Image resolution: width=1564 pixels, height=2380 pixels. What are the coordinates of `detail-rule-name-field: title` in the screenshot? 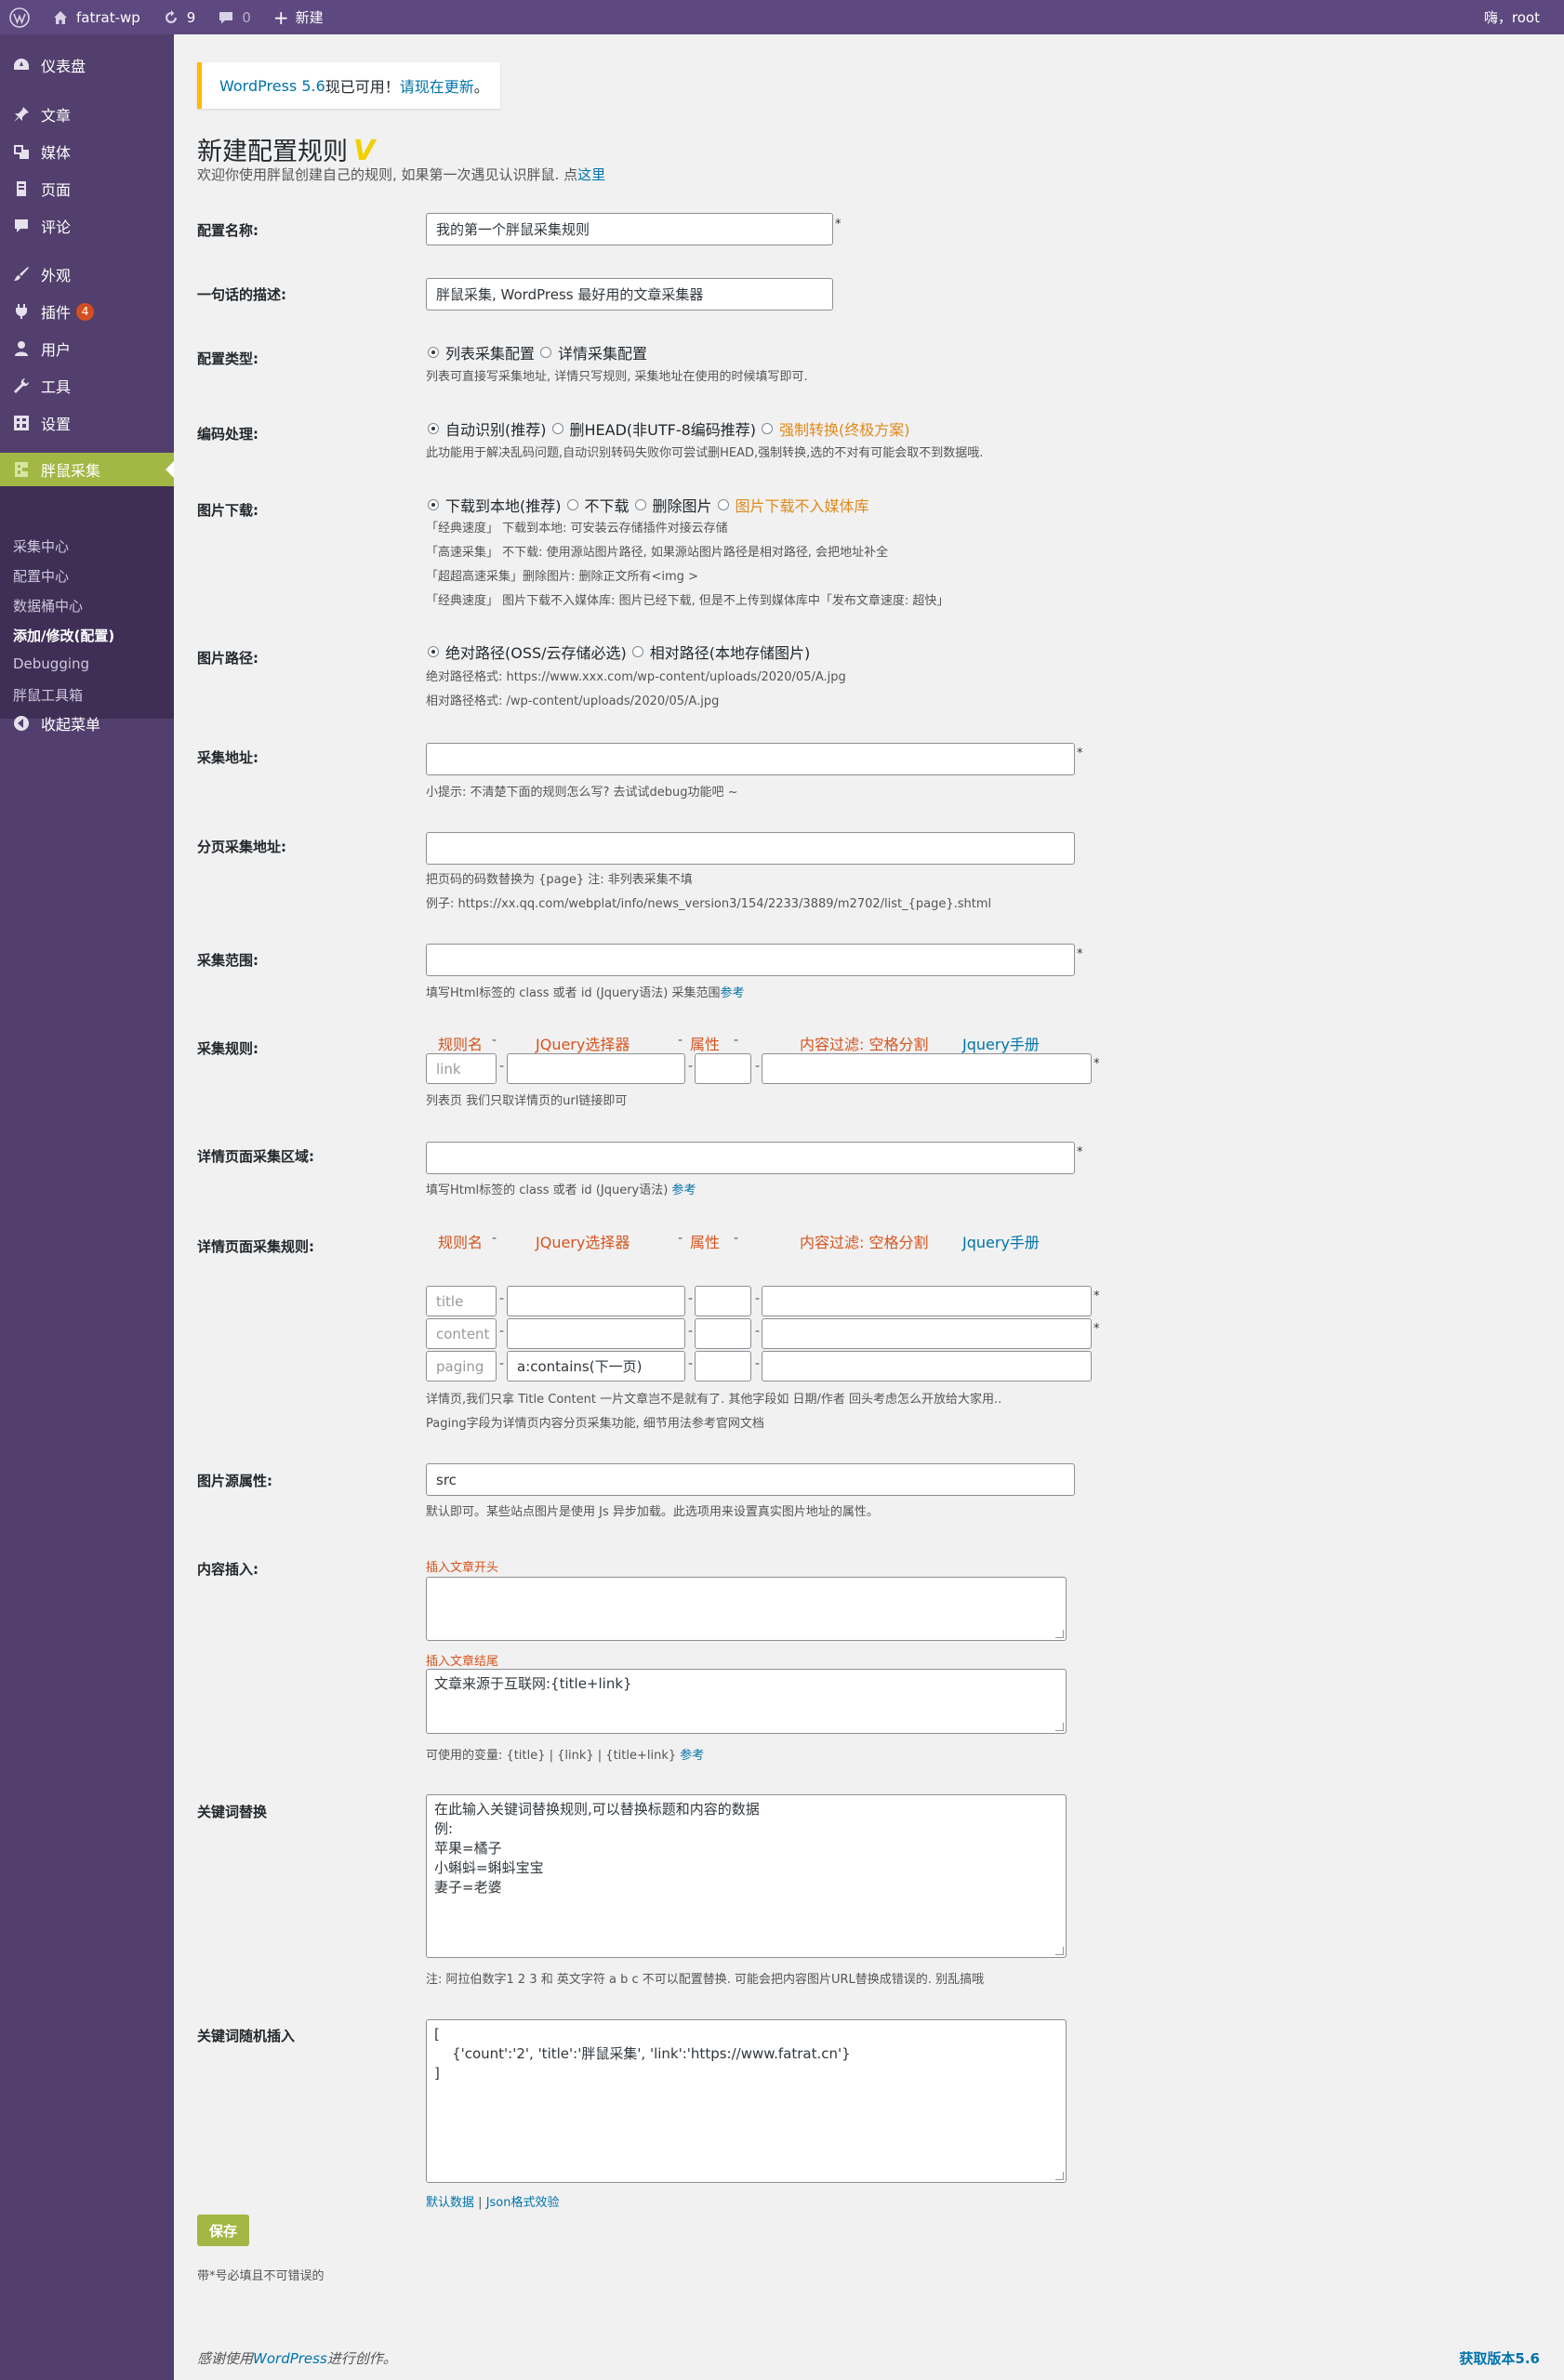 It's located at (462, 1301).